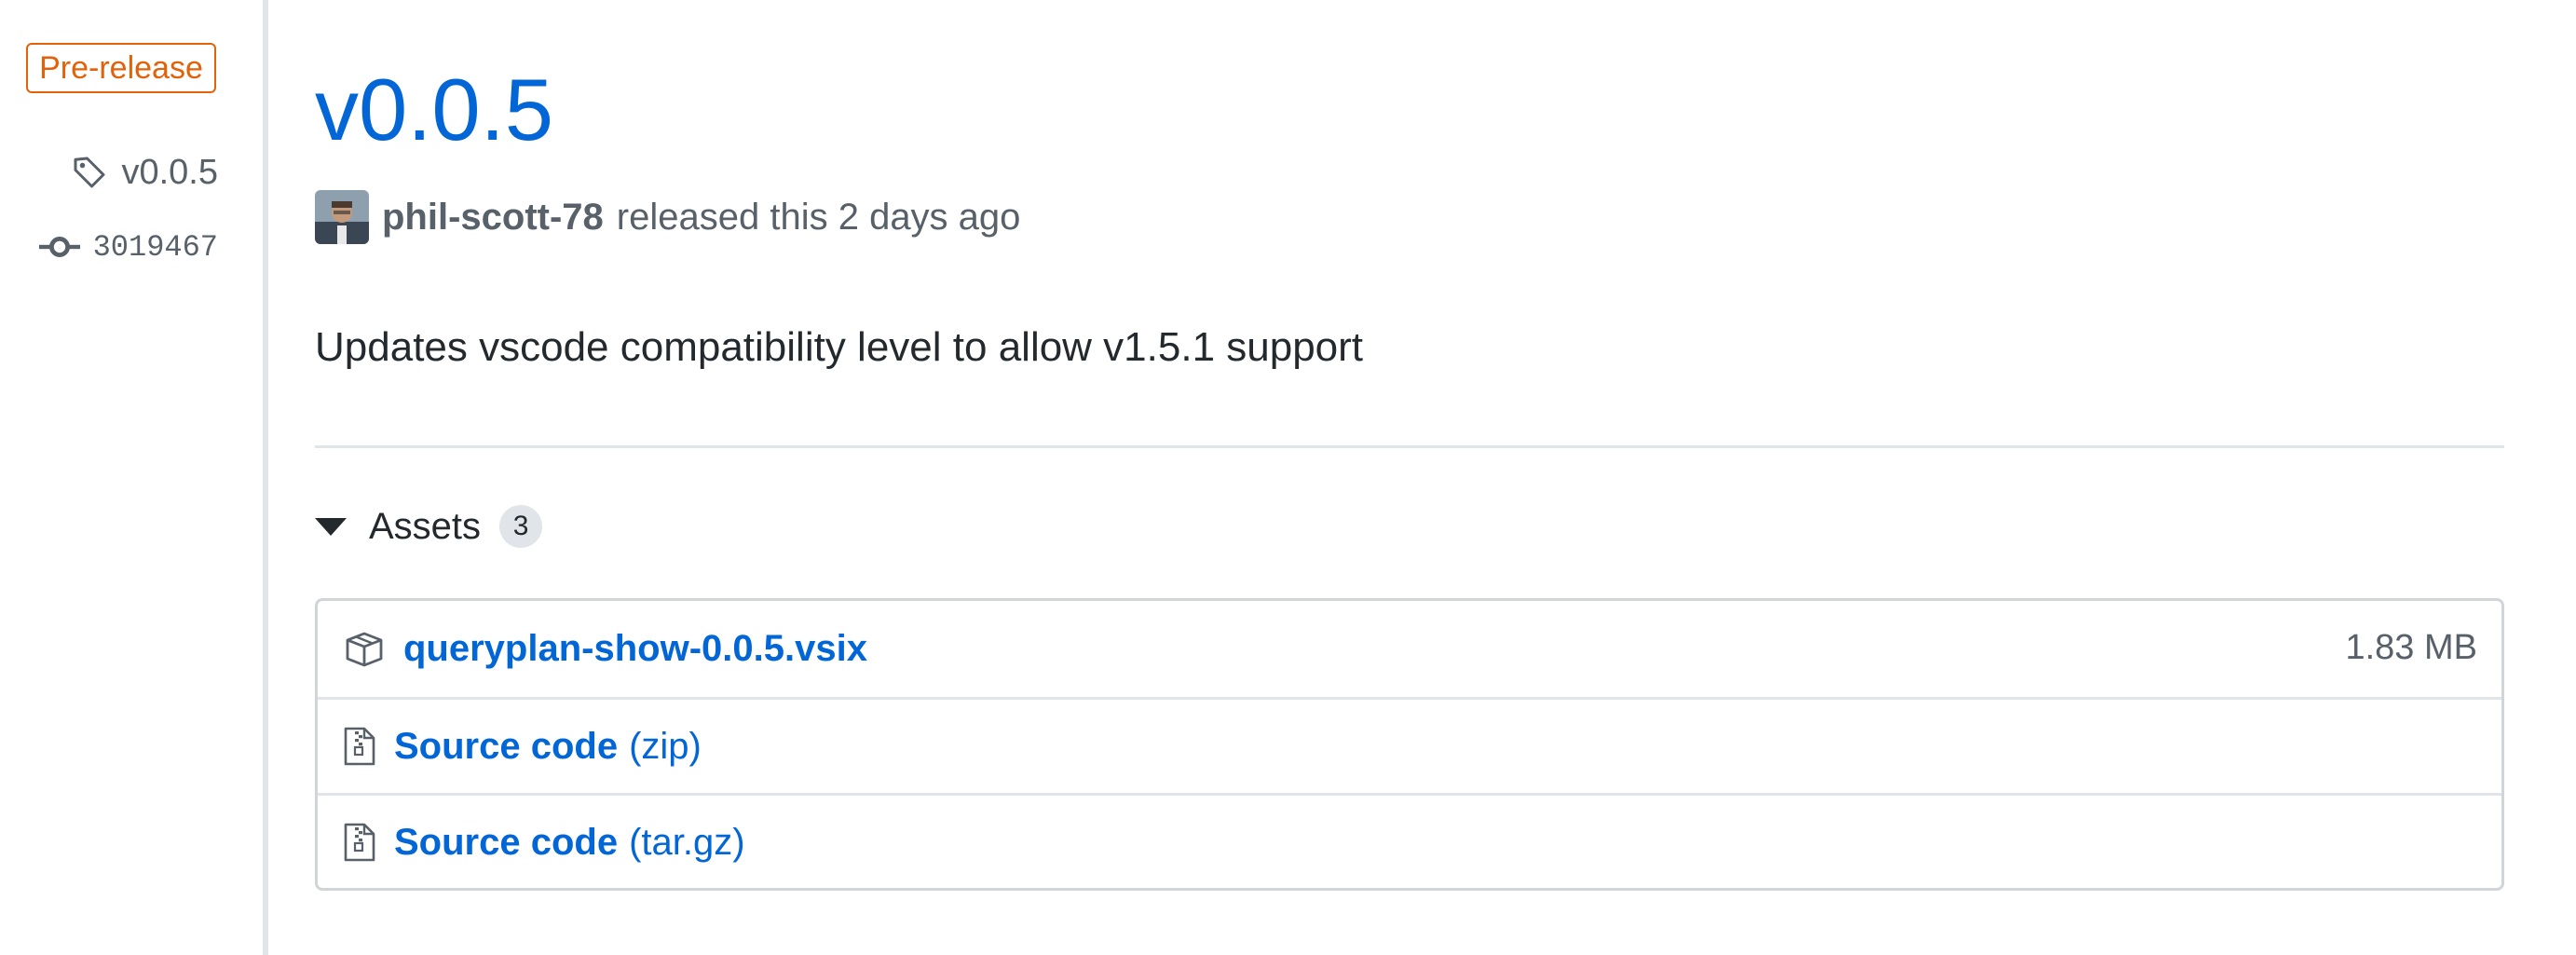 This screenshot has width=2576, height=955. Describe the element at coordinates (364, 649) in the screenshot. I see `package-icon` at that location.